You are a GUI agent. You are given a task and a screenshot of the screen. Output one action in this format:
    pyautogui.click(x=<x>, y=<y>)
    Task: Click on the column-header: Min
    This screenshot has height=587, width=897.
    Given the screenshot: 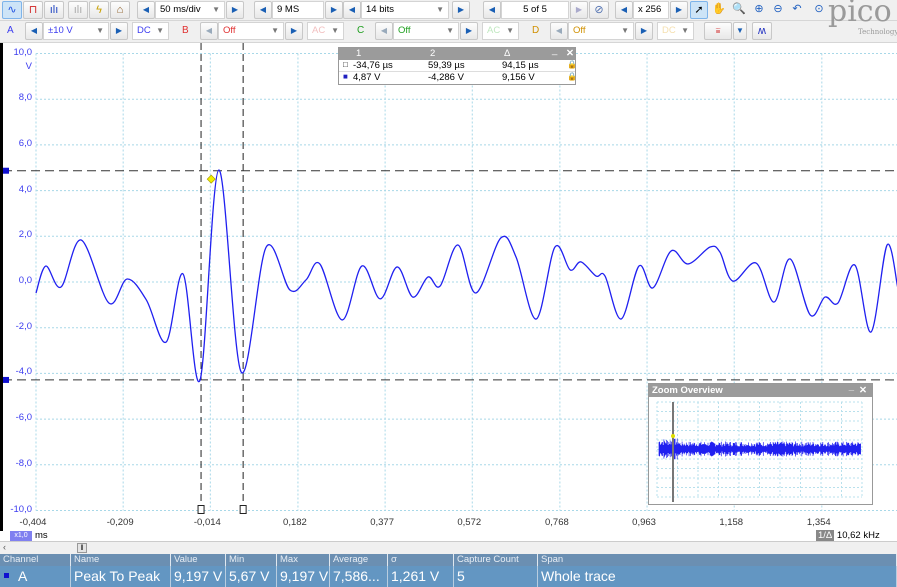 What is the action you would take?
    pyautogui.click(x=251, y=560)
    